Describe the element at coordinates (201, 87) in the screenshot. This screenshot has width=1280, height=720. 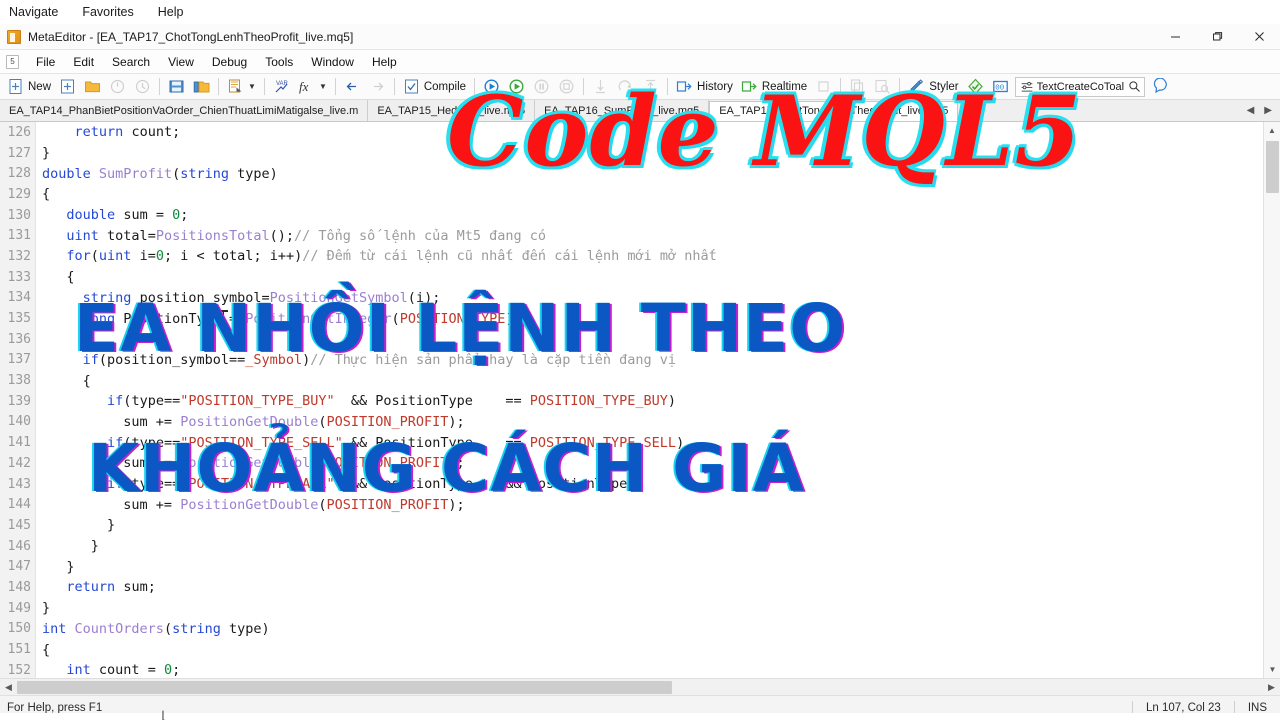
I see `save-all-button` at that location.